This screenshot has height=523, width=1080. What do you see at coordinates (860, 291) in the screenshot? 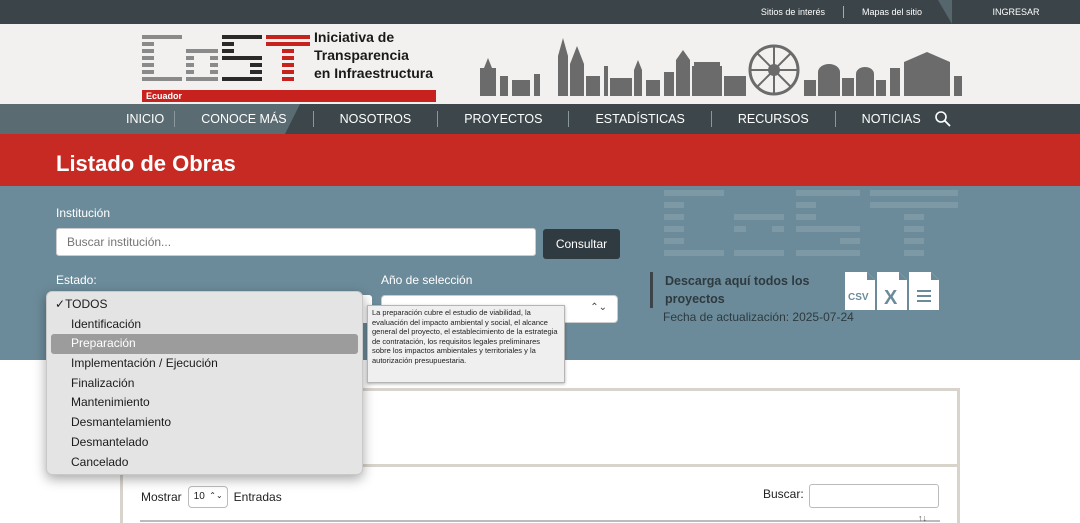
I see `csv-file-icon: CSV` at bounding box center [860, 291].